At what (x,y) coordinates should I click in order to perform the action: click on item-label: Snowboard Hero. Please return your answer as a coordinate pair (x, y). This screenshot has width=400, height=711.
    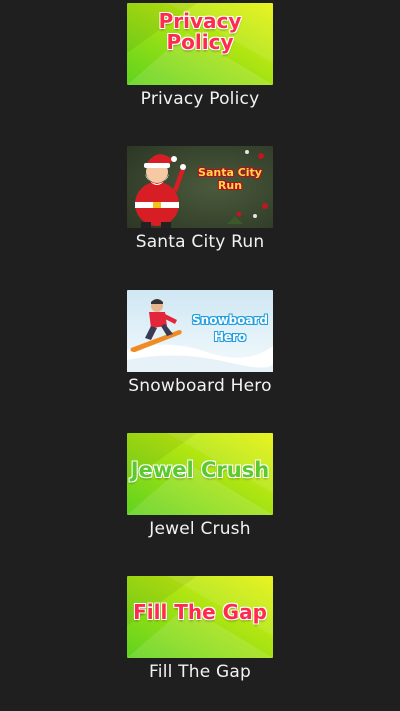
    Looking at the image, I should click on (199, 386).